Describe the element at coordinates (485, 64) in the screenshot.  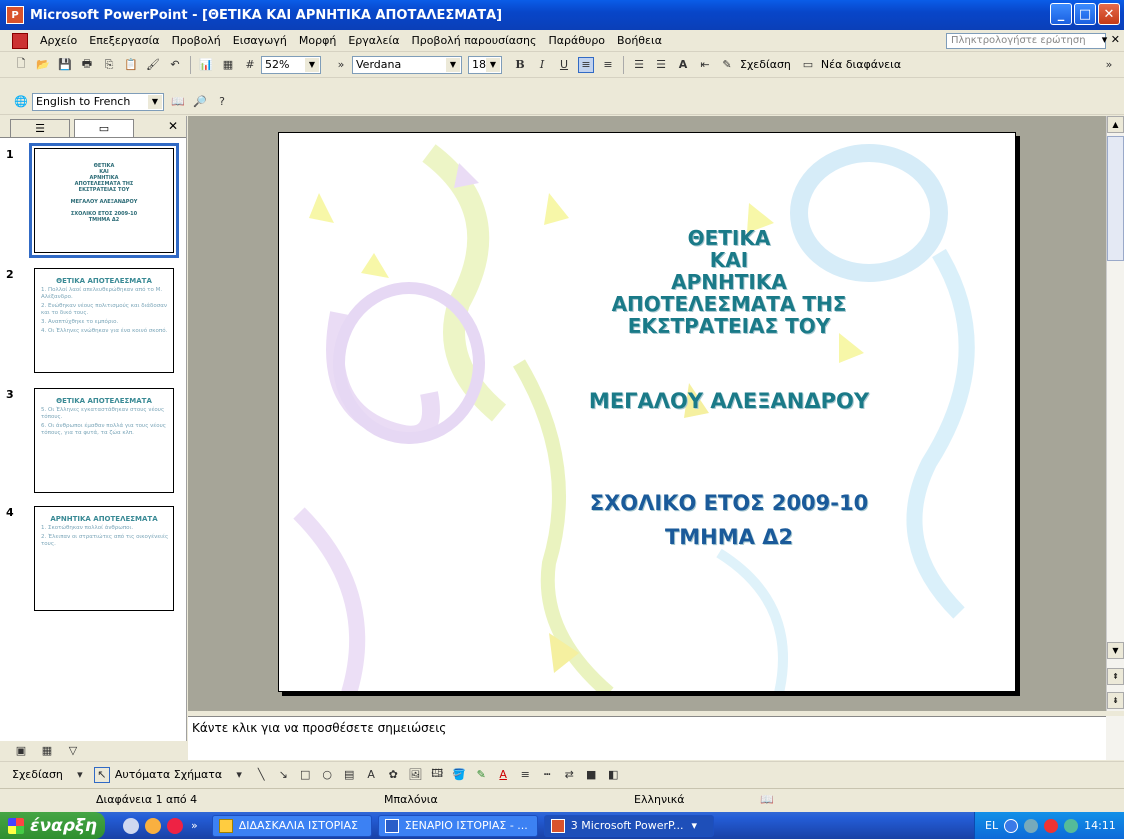
I see `font-size-combo: 18 ▼` at that location.